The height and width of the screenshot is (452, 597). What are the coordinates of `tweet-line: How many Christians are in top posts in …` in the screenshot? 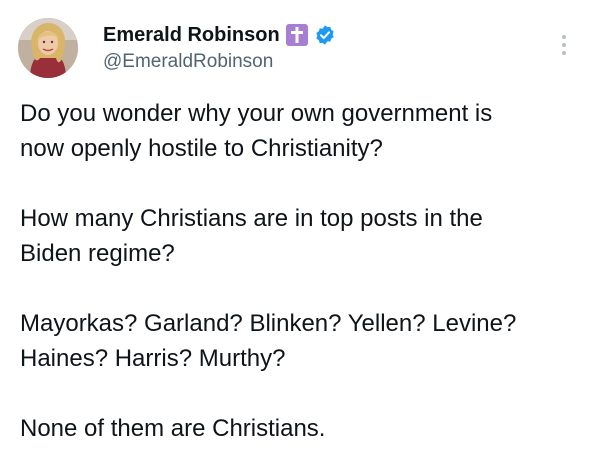 It's located at (251, 218).